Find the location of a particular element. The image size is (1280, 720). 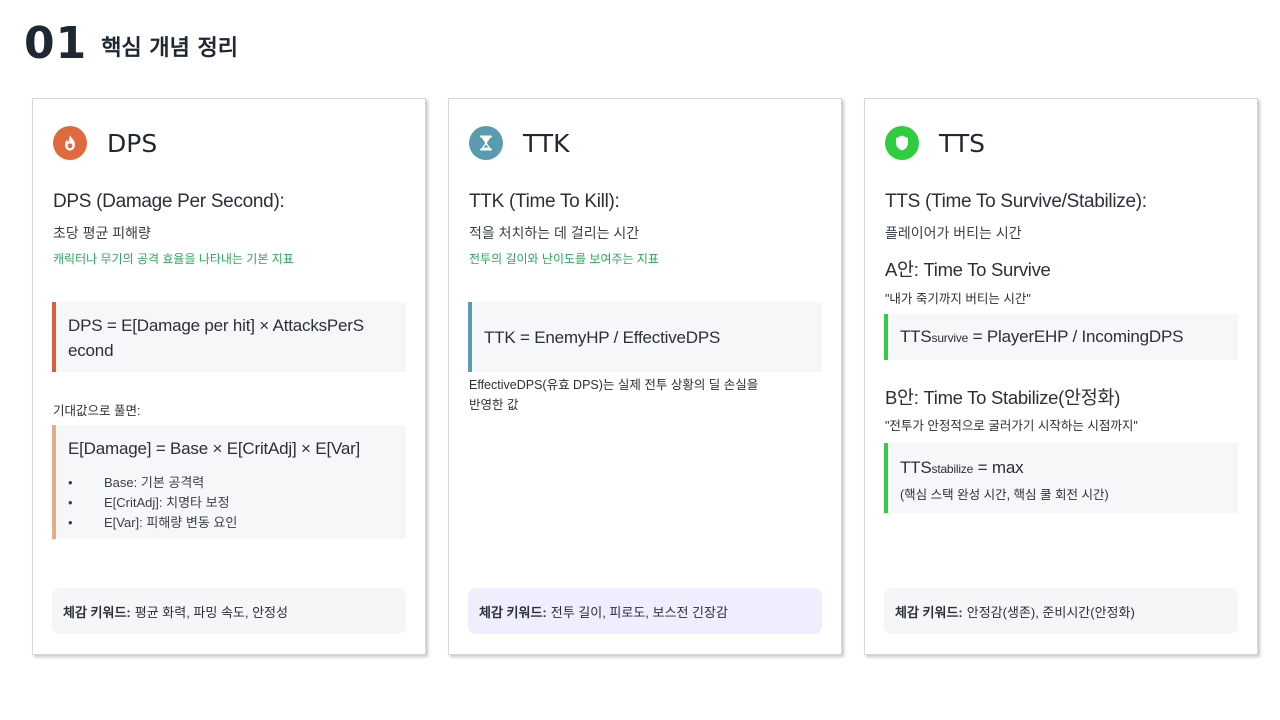

dps-formula-line1: DPS = E[Damage per hit] × AttacksPerS is located at coordinates (216, 325).